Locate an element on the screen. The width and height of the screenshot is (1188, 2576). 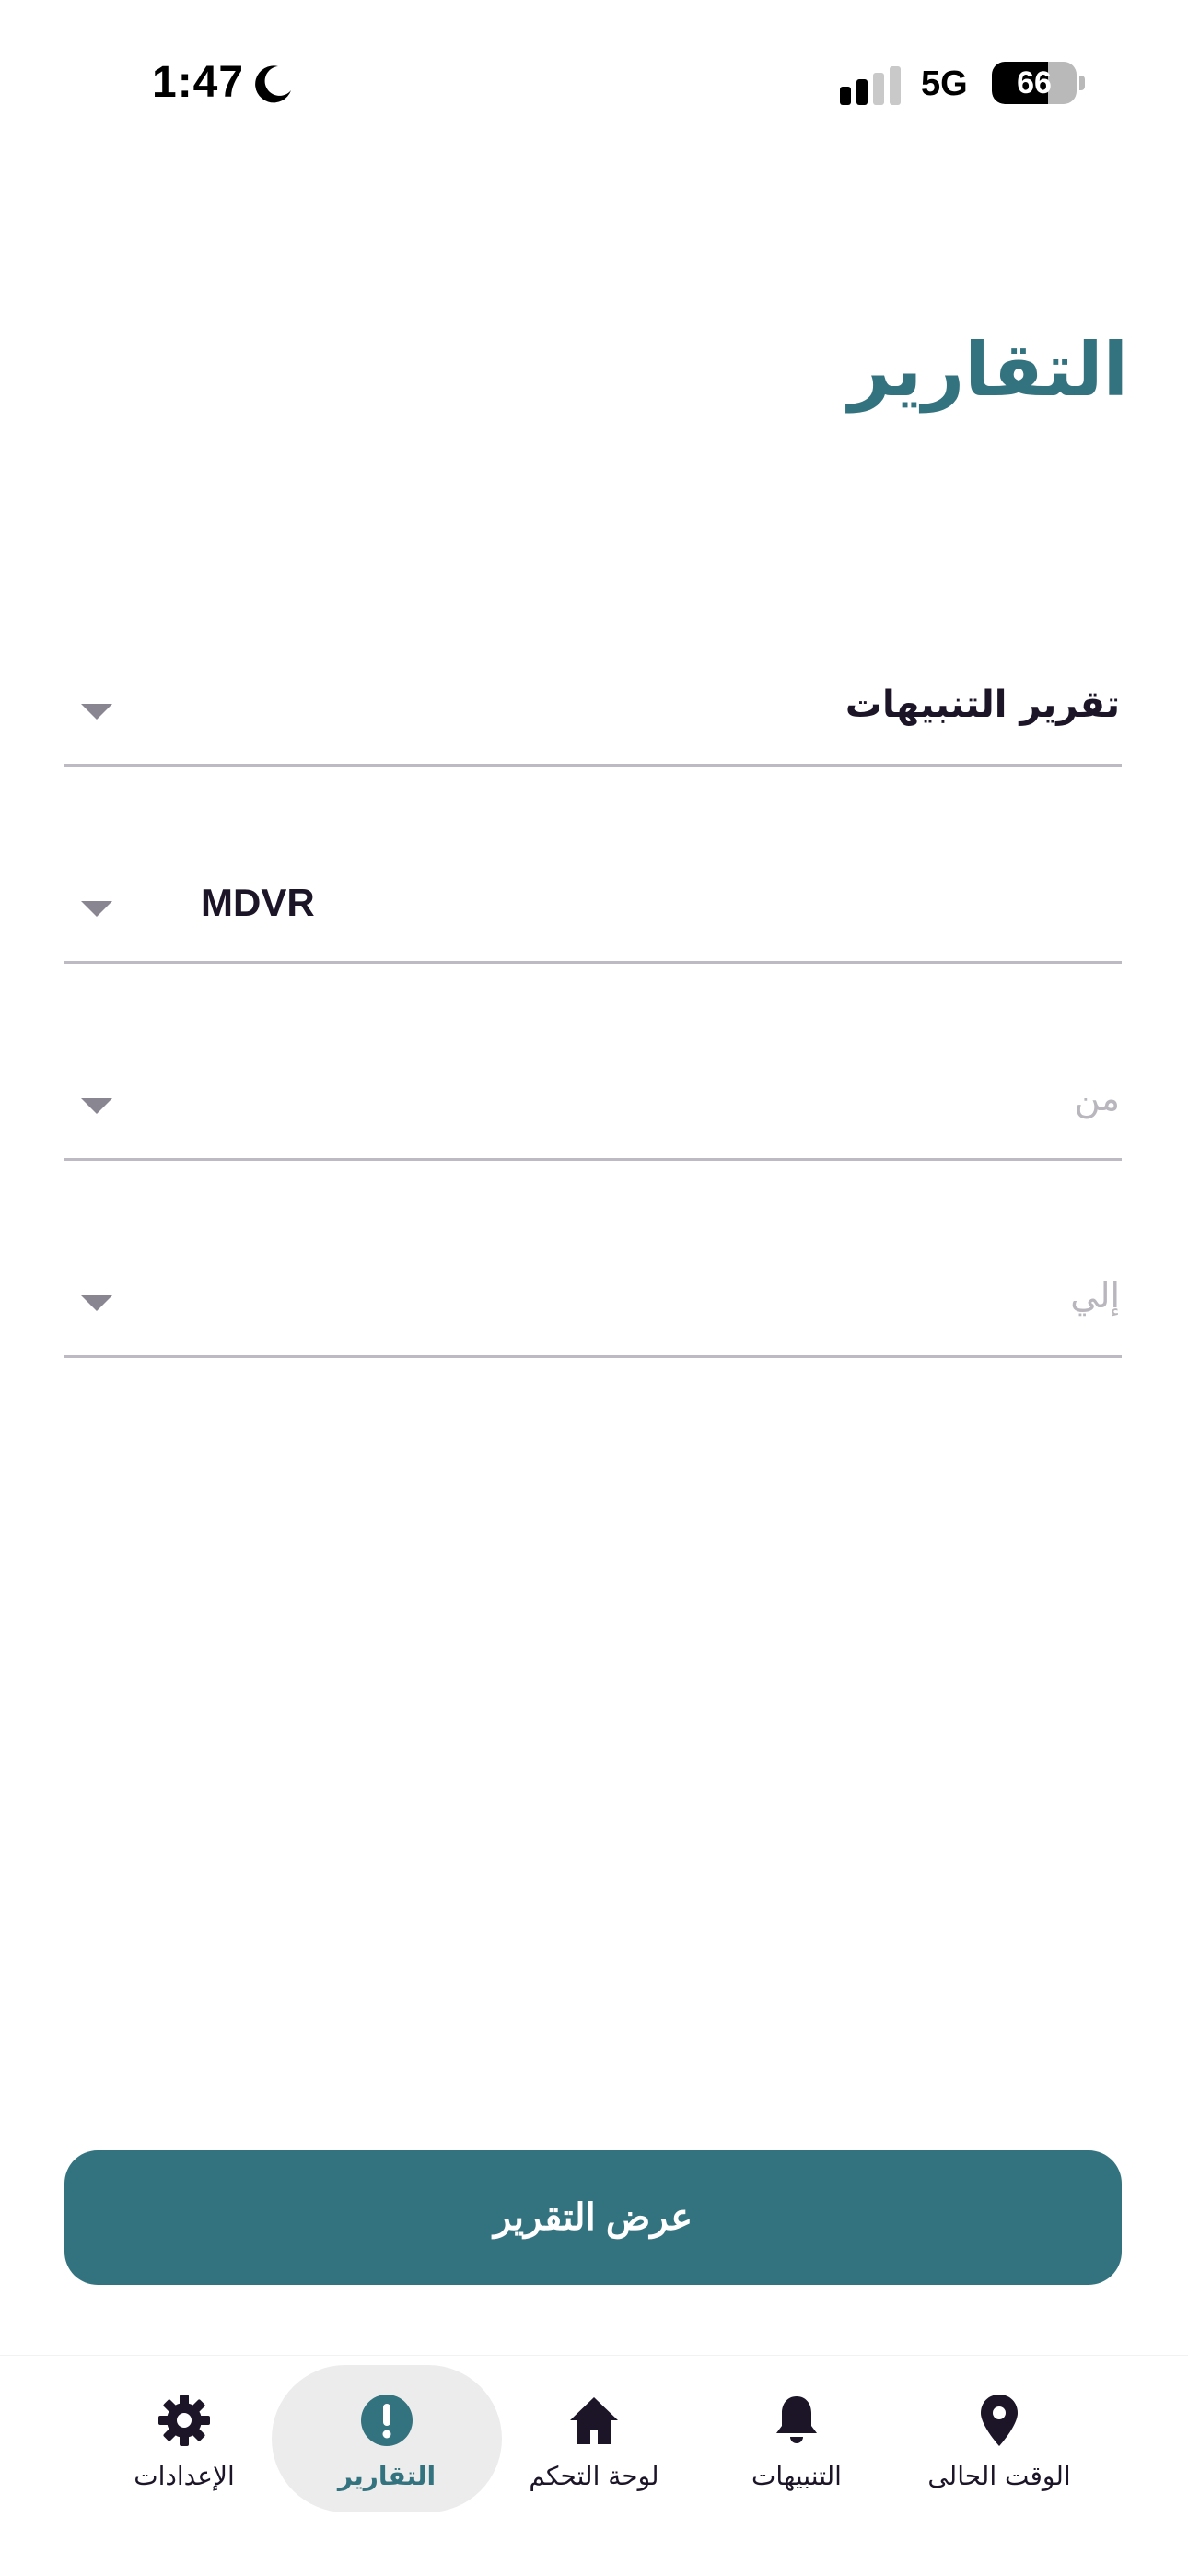
from-placeholder: من is located at coordinates (1097, 1098).